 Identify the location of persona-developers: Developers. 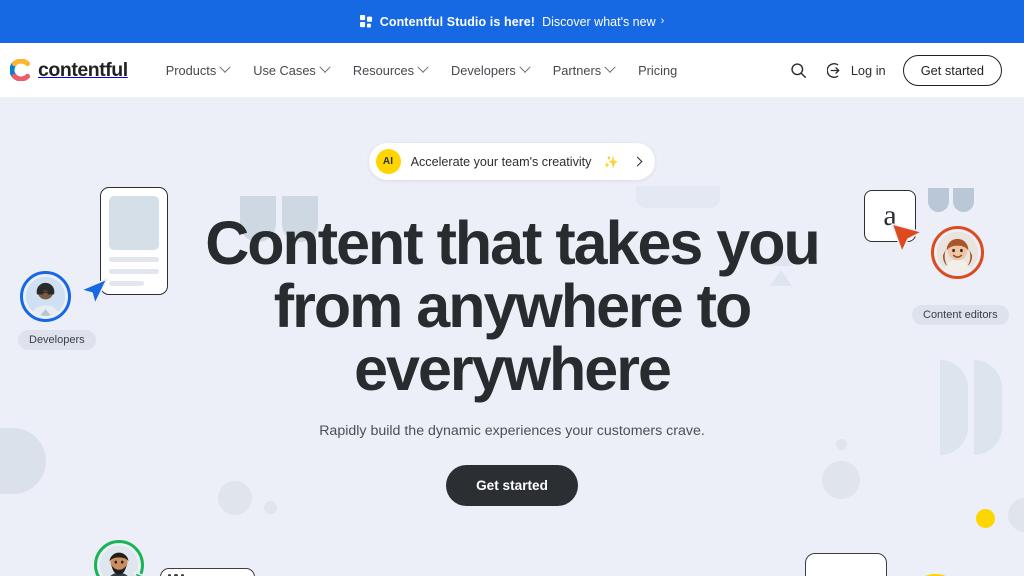
(103, 277).